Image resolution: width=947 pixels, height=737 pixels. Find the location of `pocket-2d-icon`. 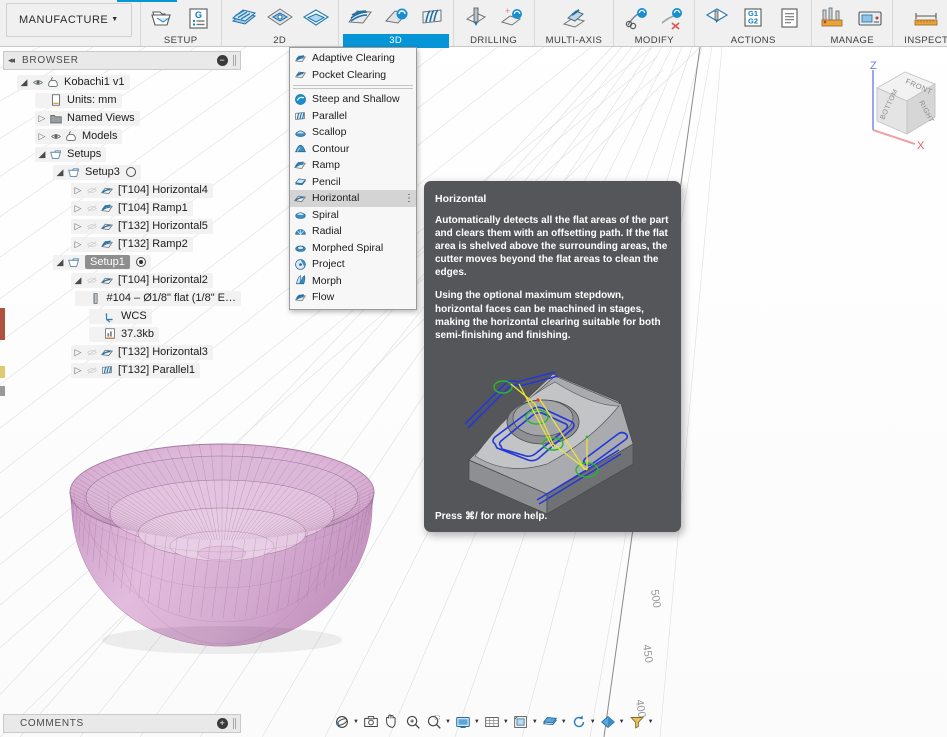

pocket-2d-icon is located at coordinates (280, 18).